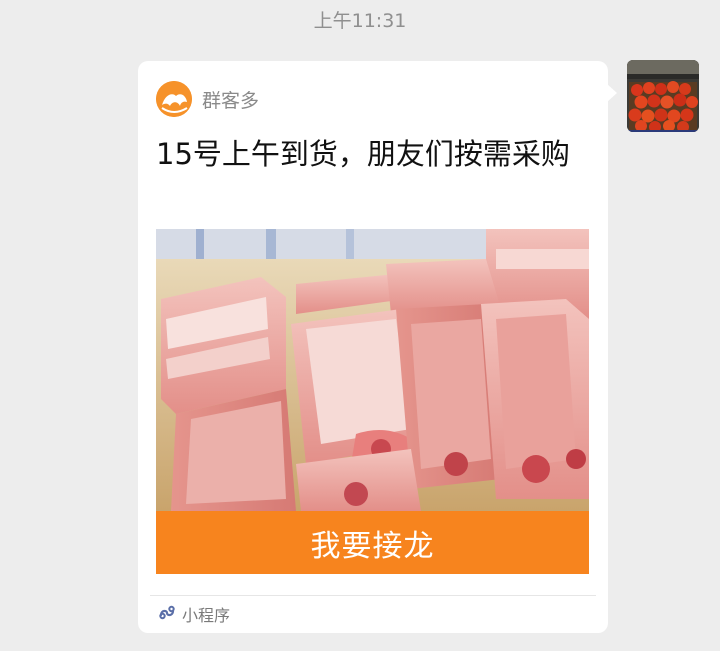 The height and width of the screenshot is (651, 720). I want to click on card-divider, so click(373, 595).